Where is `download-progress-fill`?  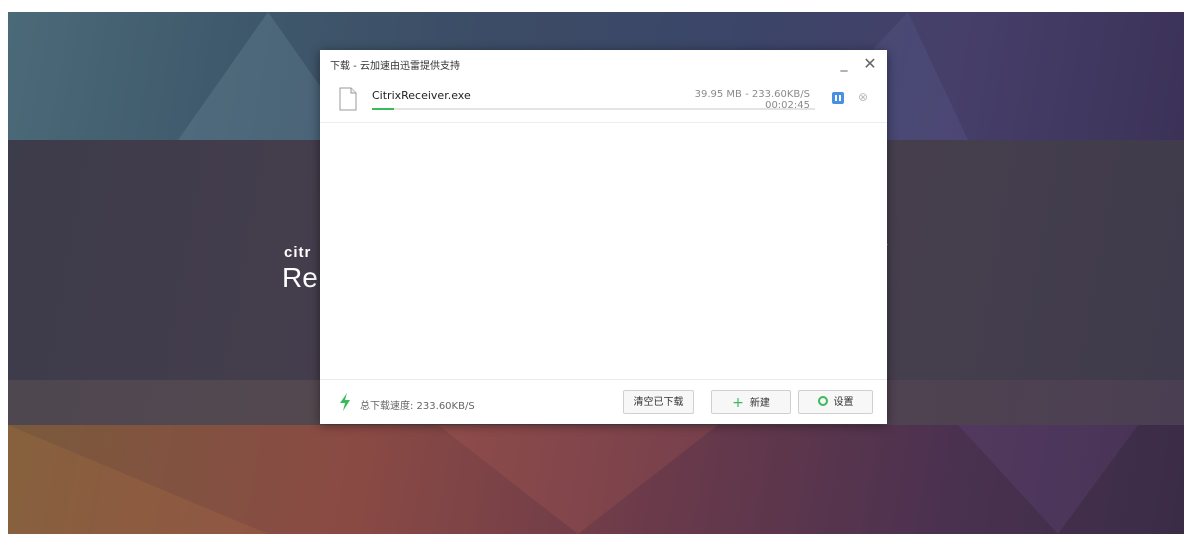
download-progress-fill is located at coordinates (383, 109).